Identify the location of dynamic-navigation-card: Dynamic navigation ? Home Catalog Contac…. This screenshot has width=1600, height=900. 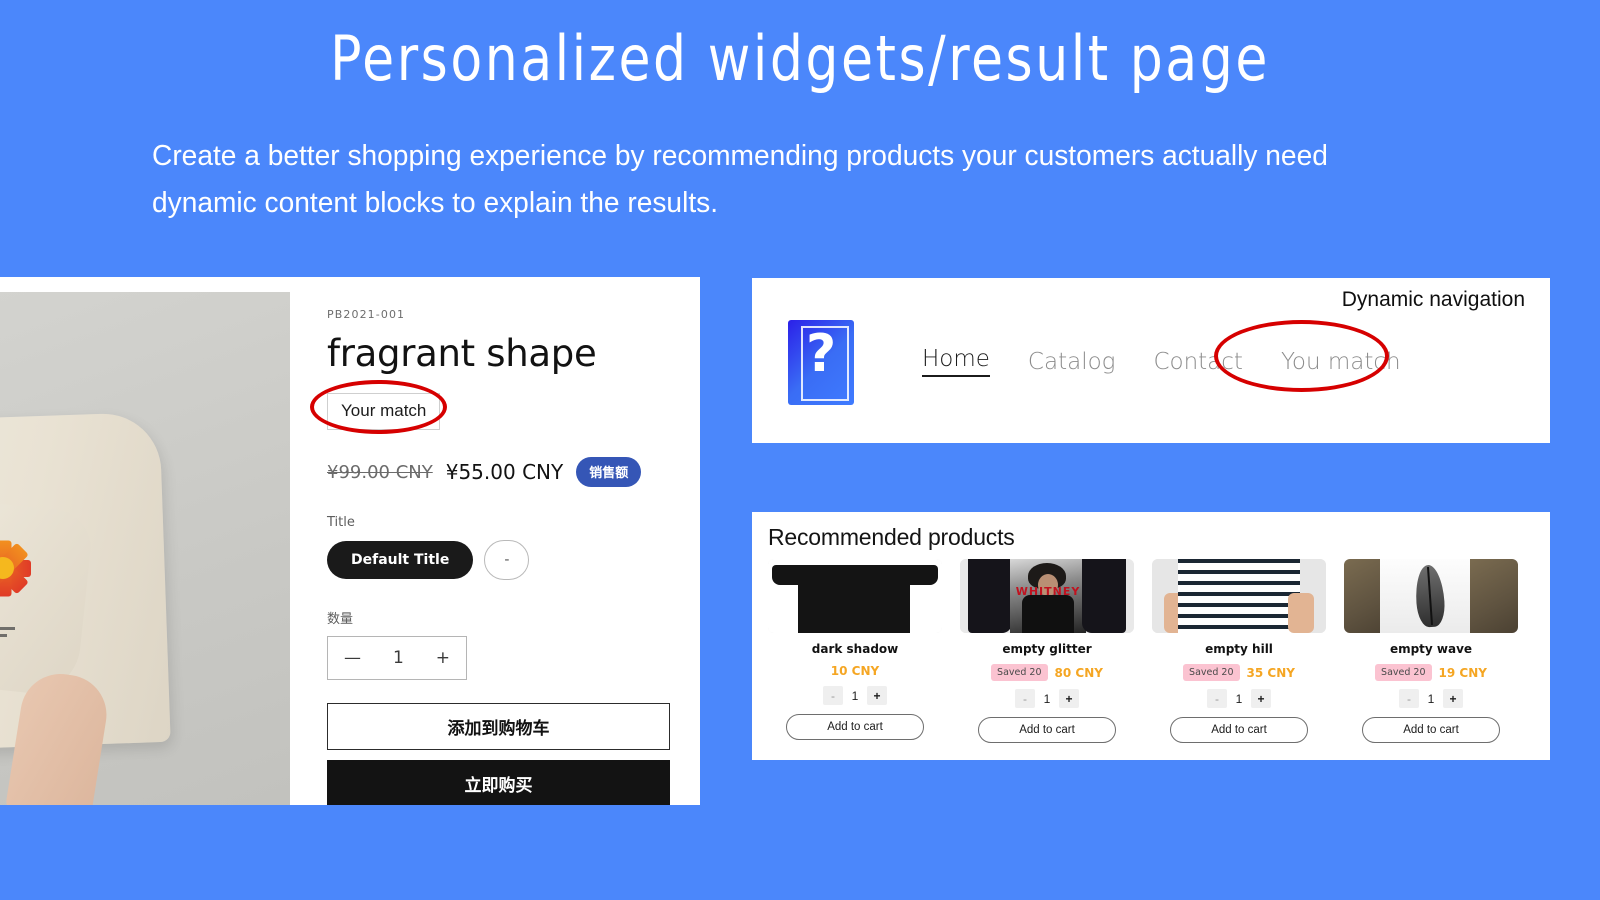
(1151, 360).